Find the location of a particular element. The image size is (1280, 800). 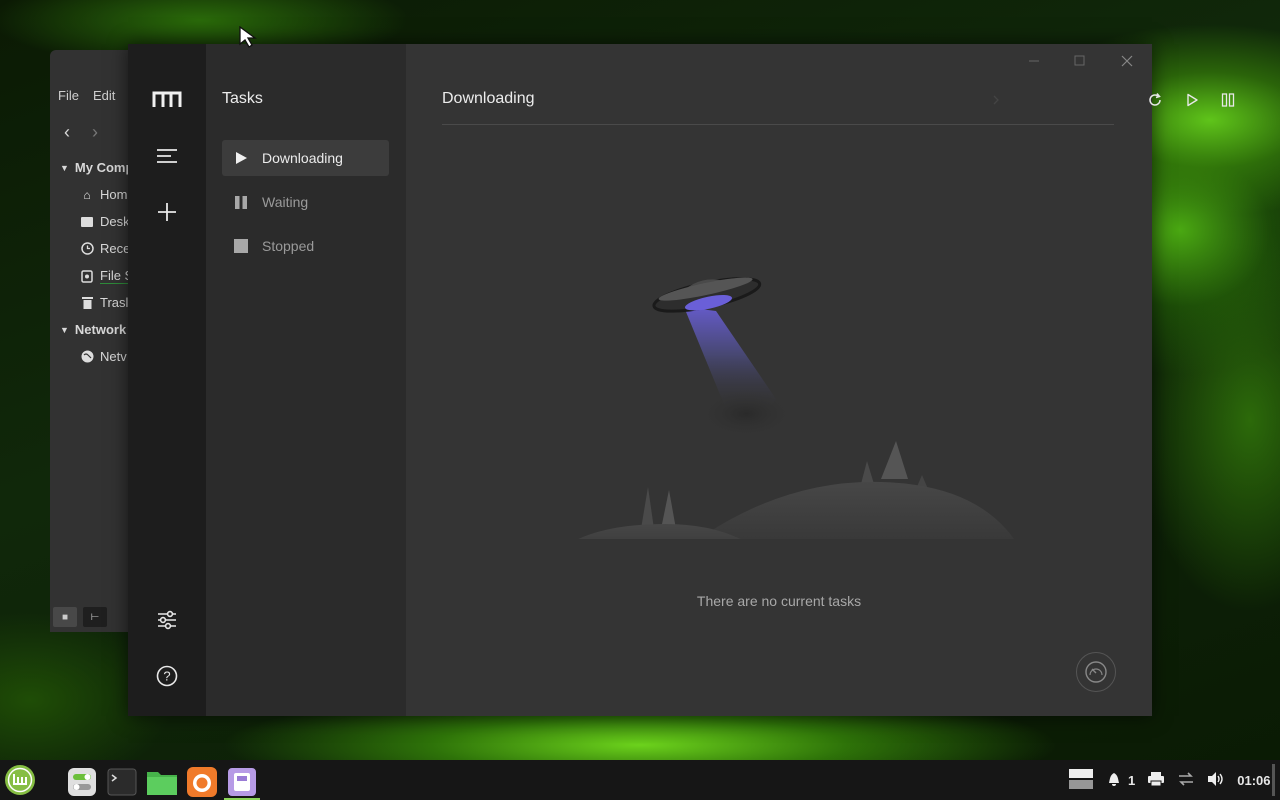

menu-edit: Edit is located at coordinates (104, 95).